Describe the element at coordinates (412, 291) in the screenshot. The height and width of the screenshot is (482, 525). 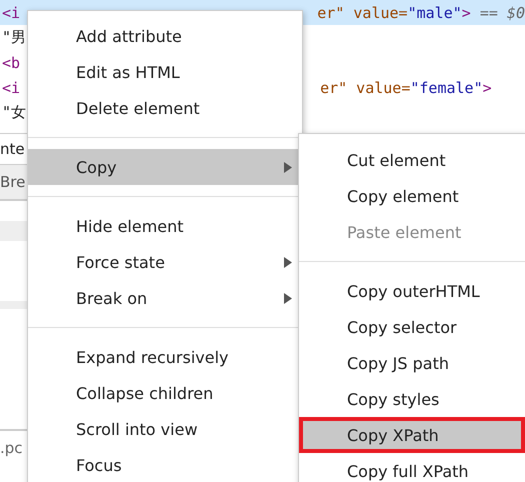
I see `menu-item: Copy outerHTML` at that location.